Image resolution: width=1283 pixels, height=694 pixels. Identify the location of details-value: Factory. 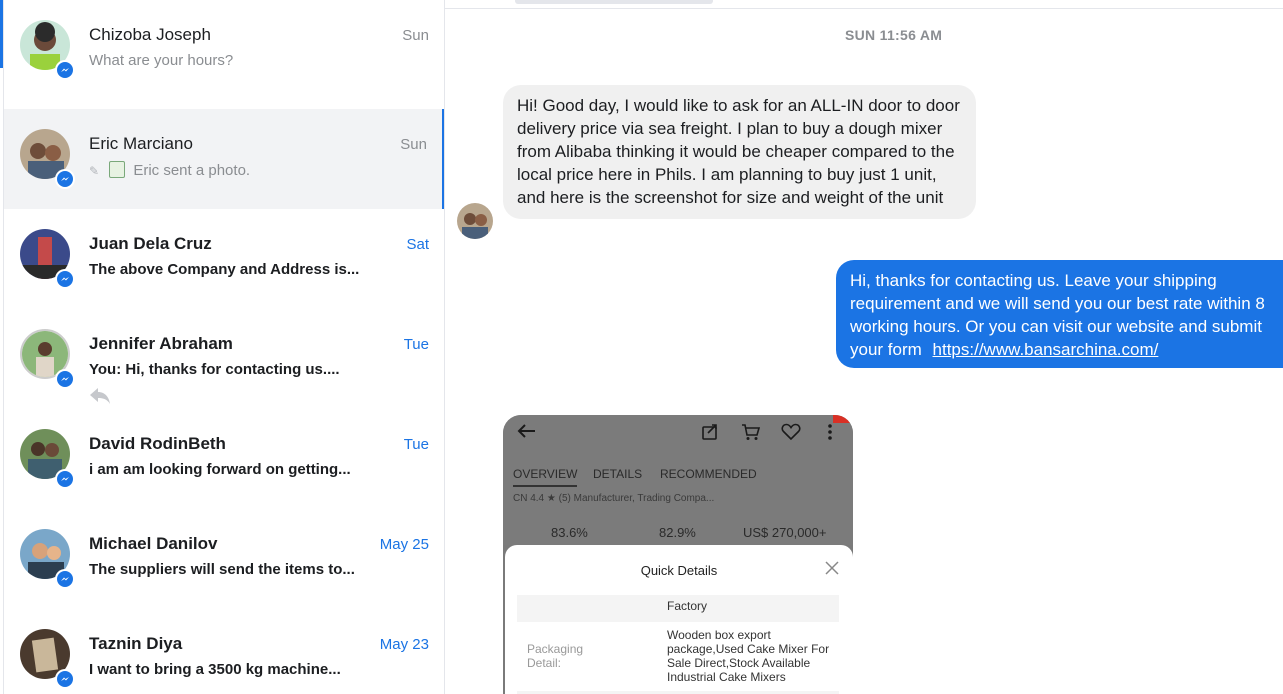
(687, 606).